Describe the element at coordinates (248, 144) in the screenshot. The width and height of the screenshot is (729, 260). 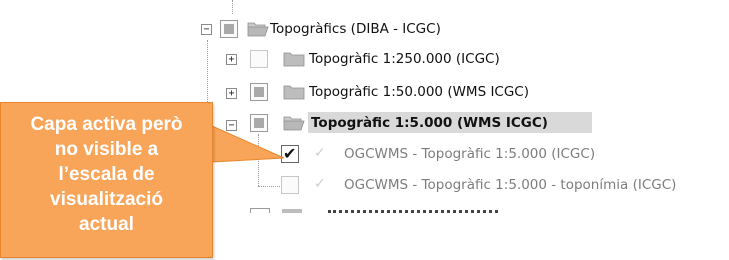
I see `callout-pointer` at that location.